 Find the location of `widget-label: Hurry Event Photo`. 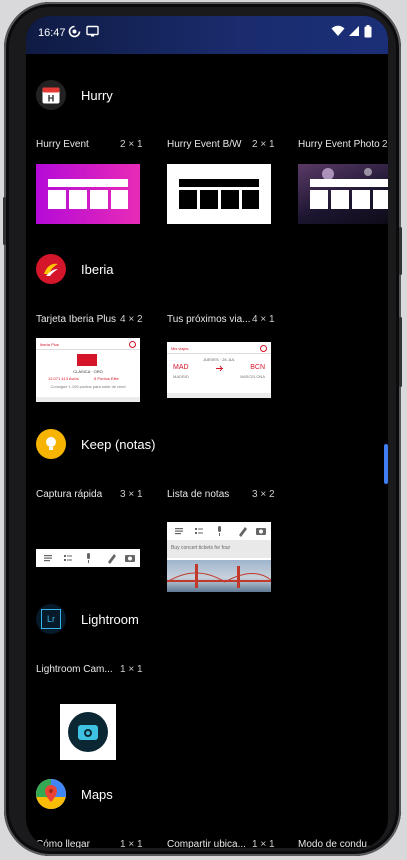

widget-label: Hurry Event Photo is located at coordinates (339, 144).